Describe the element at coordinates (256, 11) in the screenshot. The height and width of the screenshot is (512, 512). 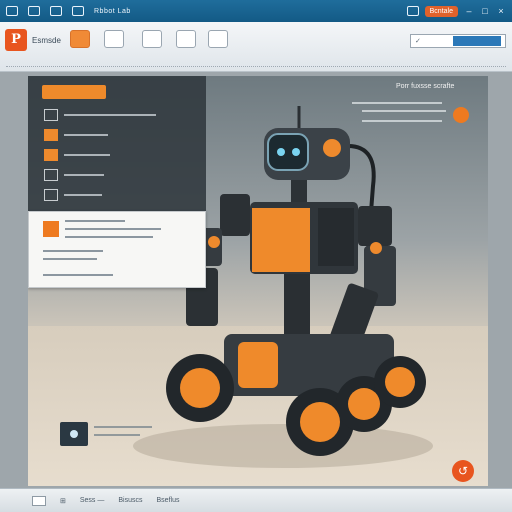
I see `title-bar: Rbbot Lab Bcntale – □ ×` at that location.